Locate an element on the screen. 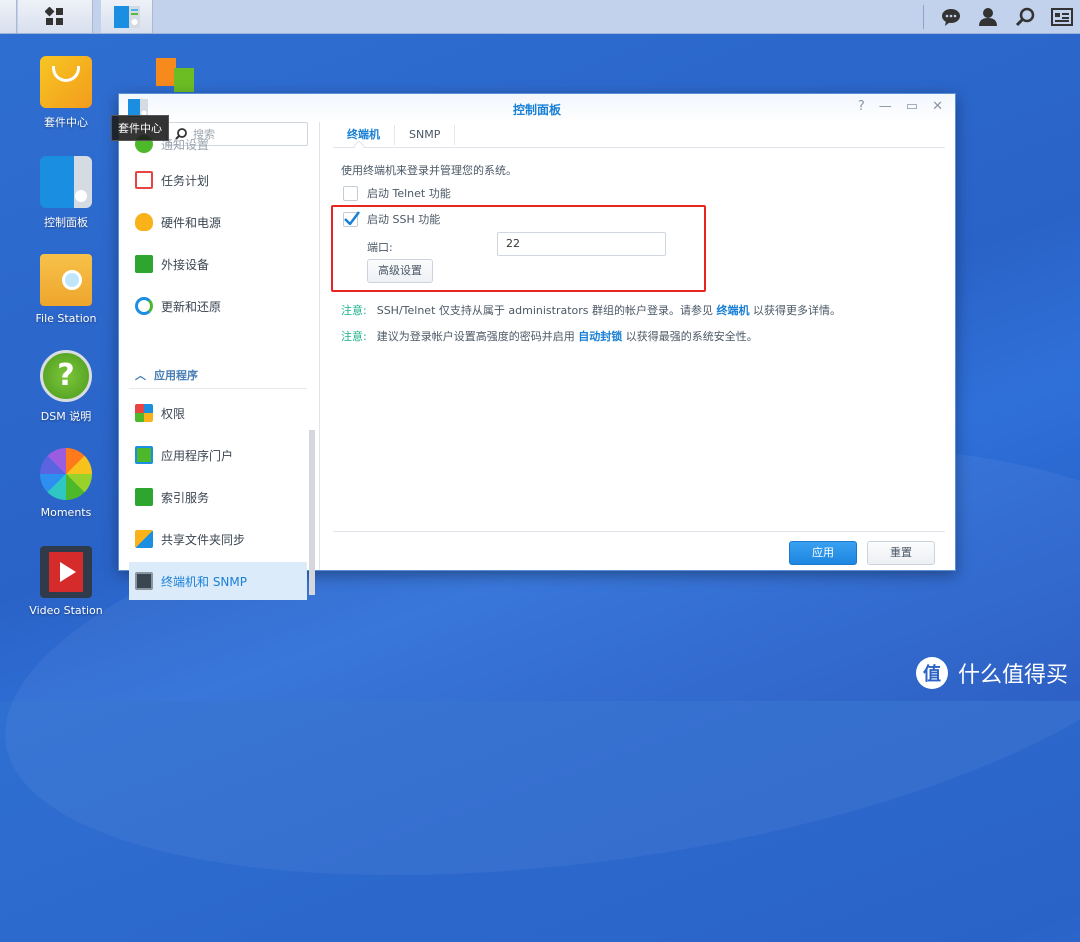 The width and height of the screenshot is (1080, 942). sidebar-item-terminal-snmp: 终端机和 SNMP is located at coordinates (218, 581).